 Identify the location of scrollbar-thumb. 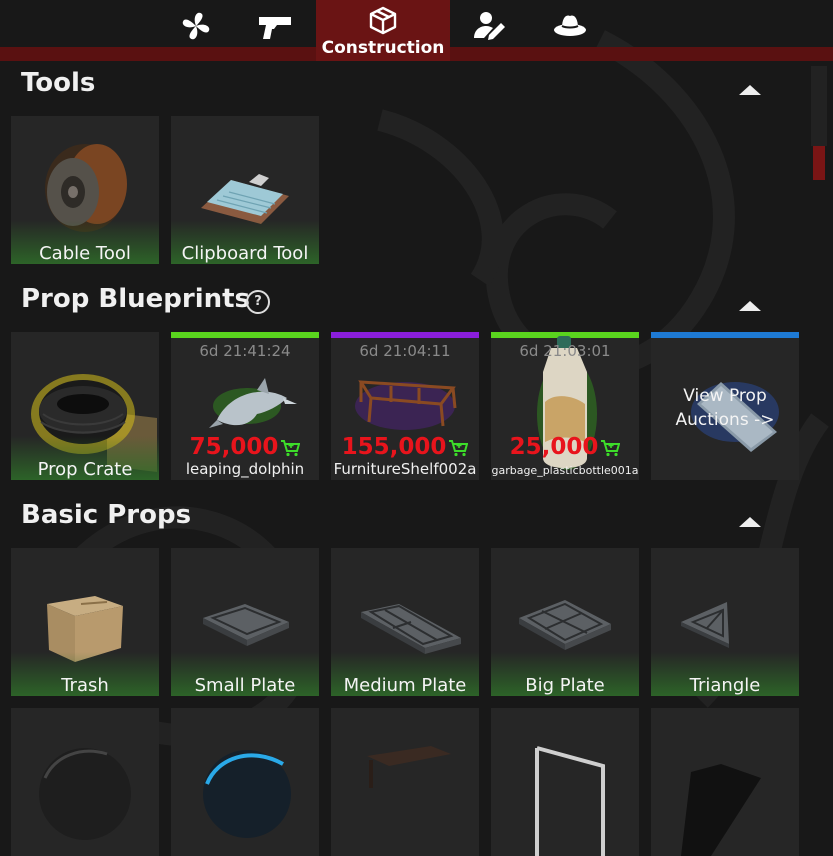
(819, 163).